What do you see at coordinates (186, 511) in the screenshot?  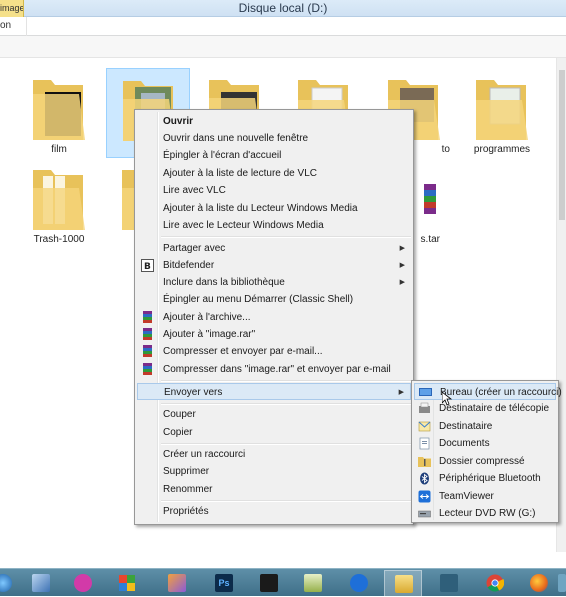 I see `menu-item-label: Propriétés` at bounding box center [186, 511].